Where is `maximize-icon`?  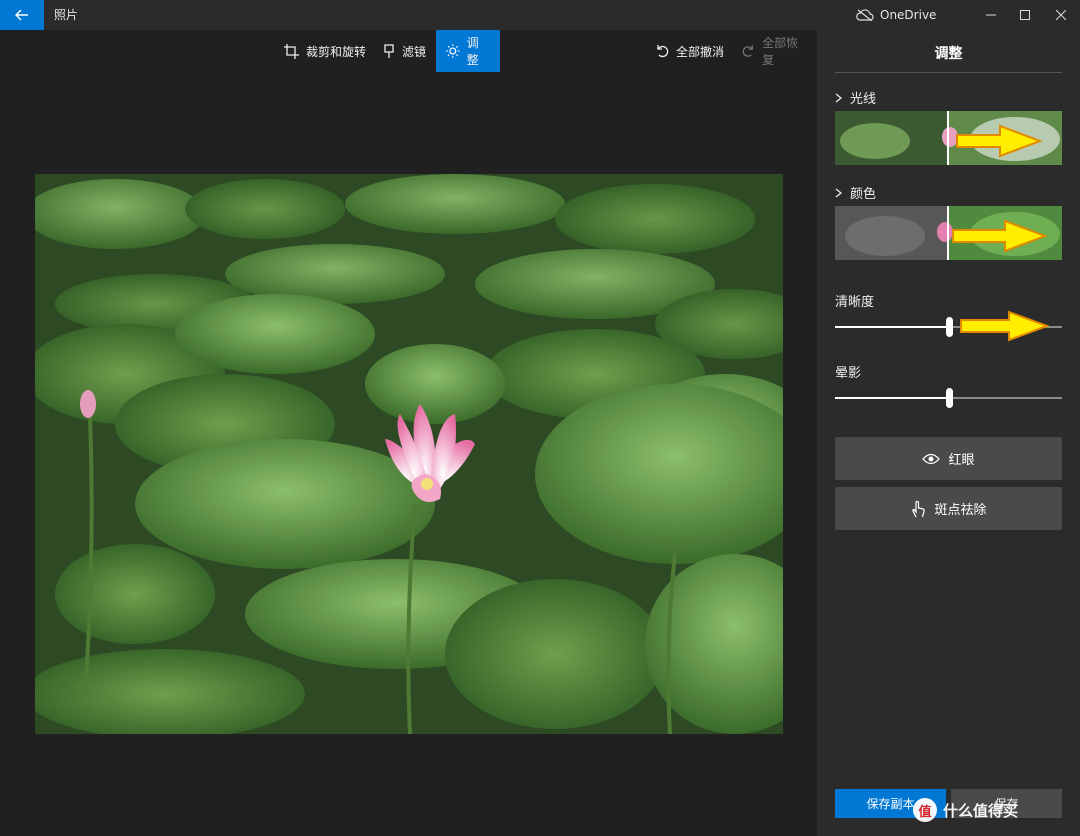
maximize-icon is located at coordinates (1025, 15).